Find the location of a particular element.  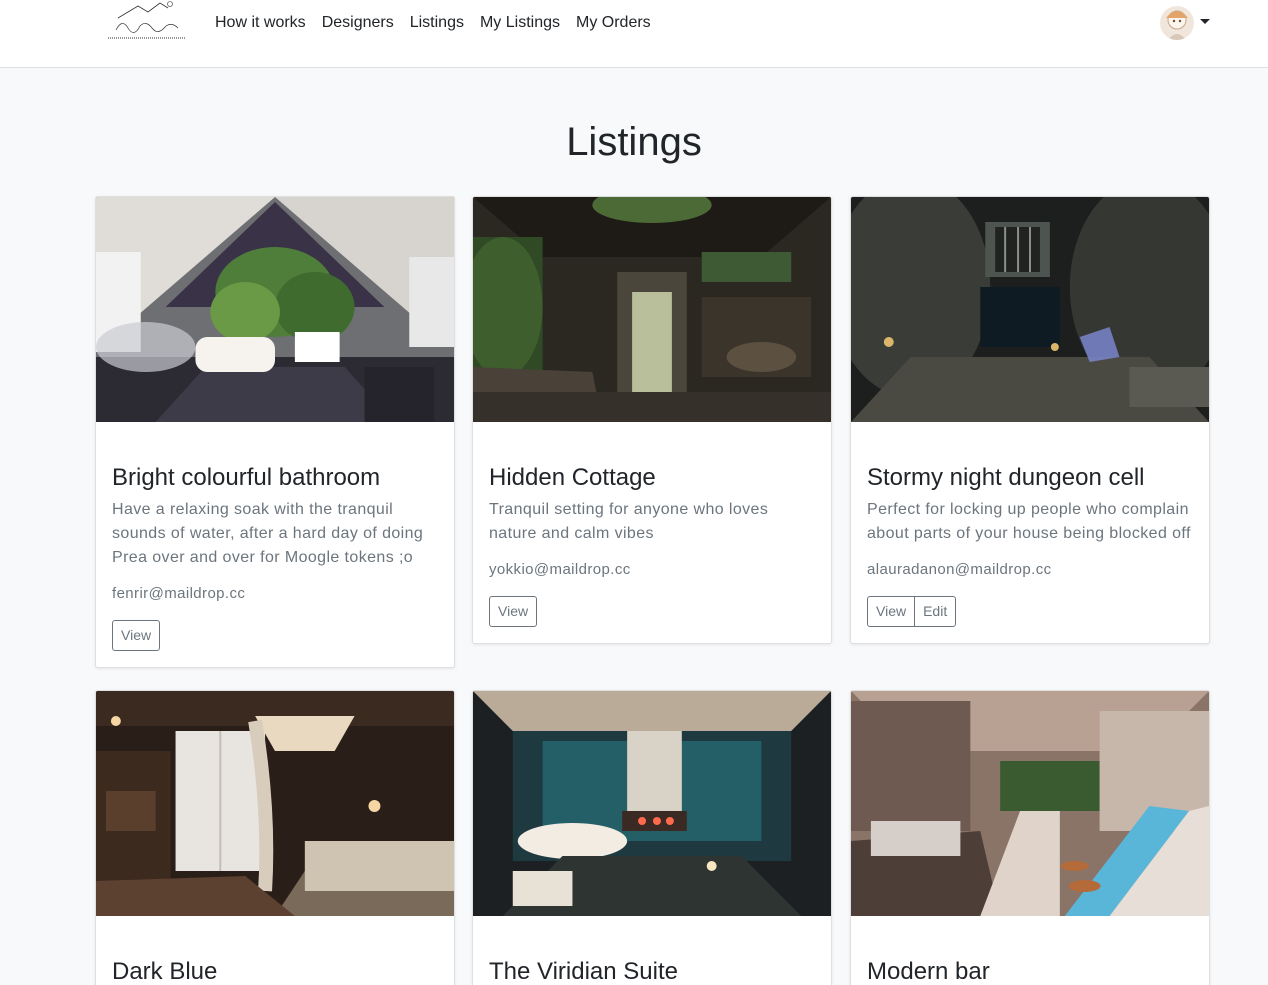

chevron-down-icon is located at coordinates (1205, 21).